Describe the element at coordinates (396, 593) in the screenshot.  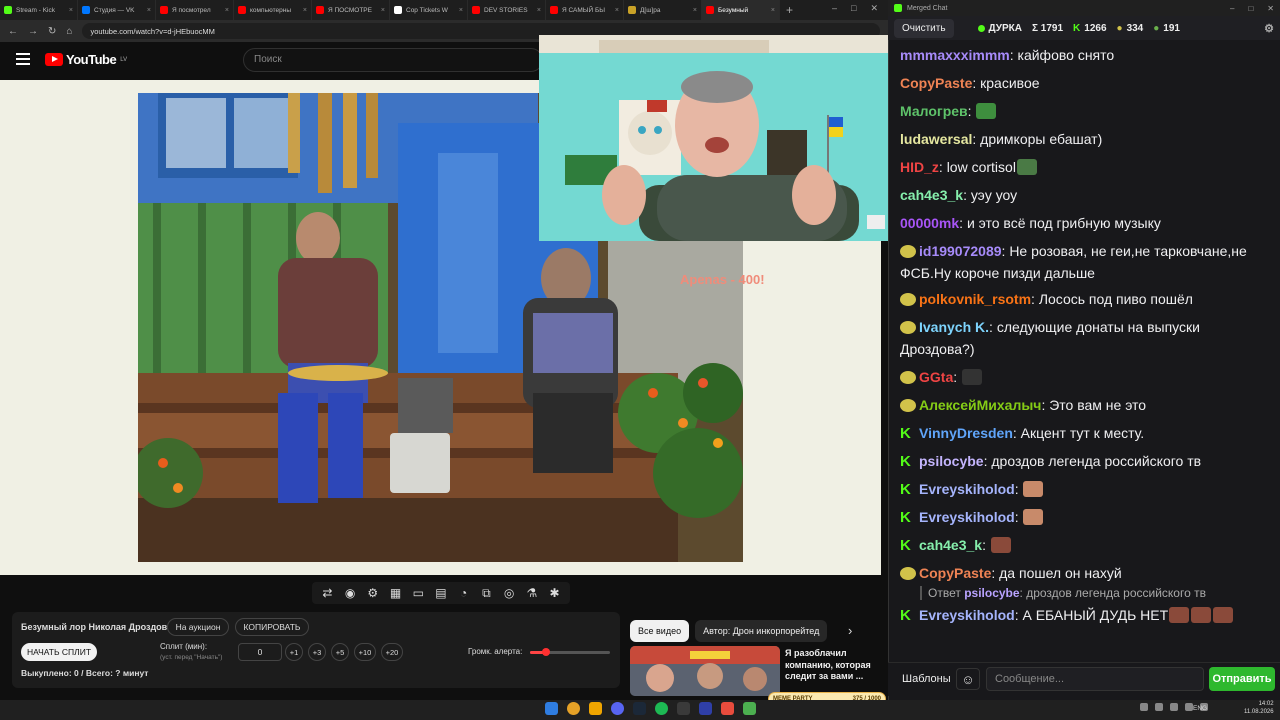
I see `clapper-icon: ▦` at that location.